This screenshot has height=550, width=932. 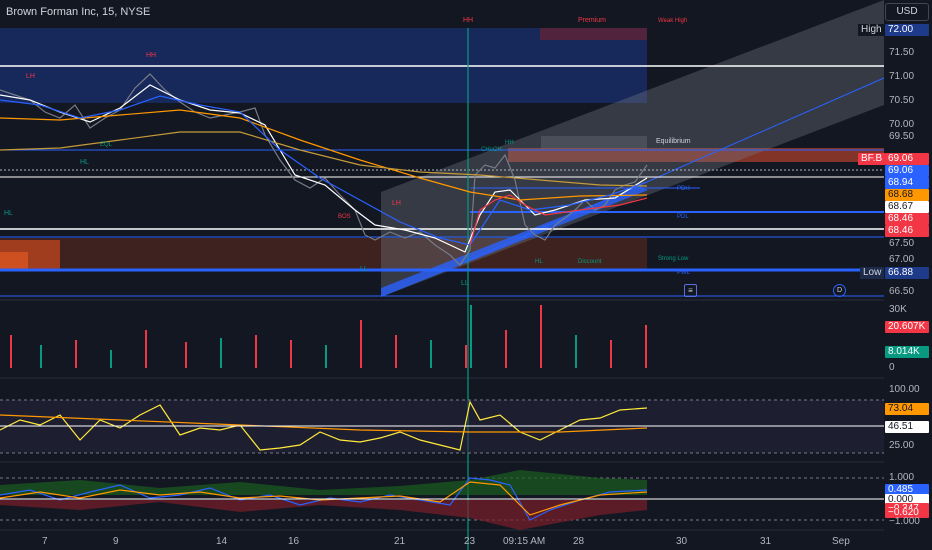 I want to click on price-tick: 67.50, so click(x=902, y=243).